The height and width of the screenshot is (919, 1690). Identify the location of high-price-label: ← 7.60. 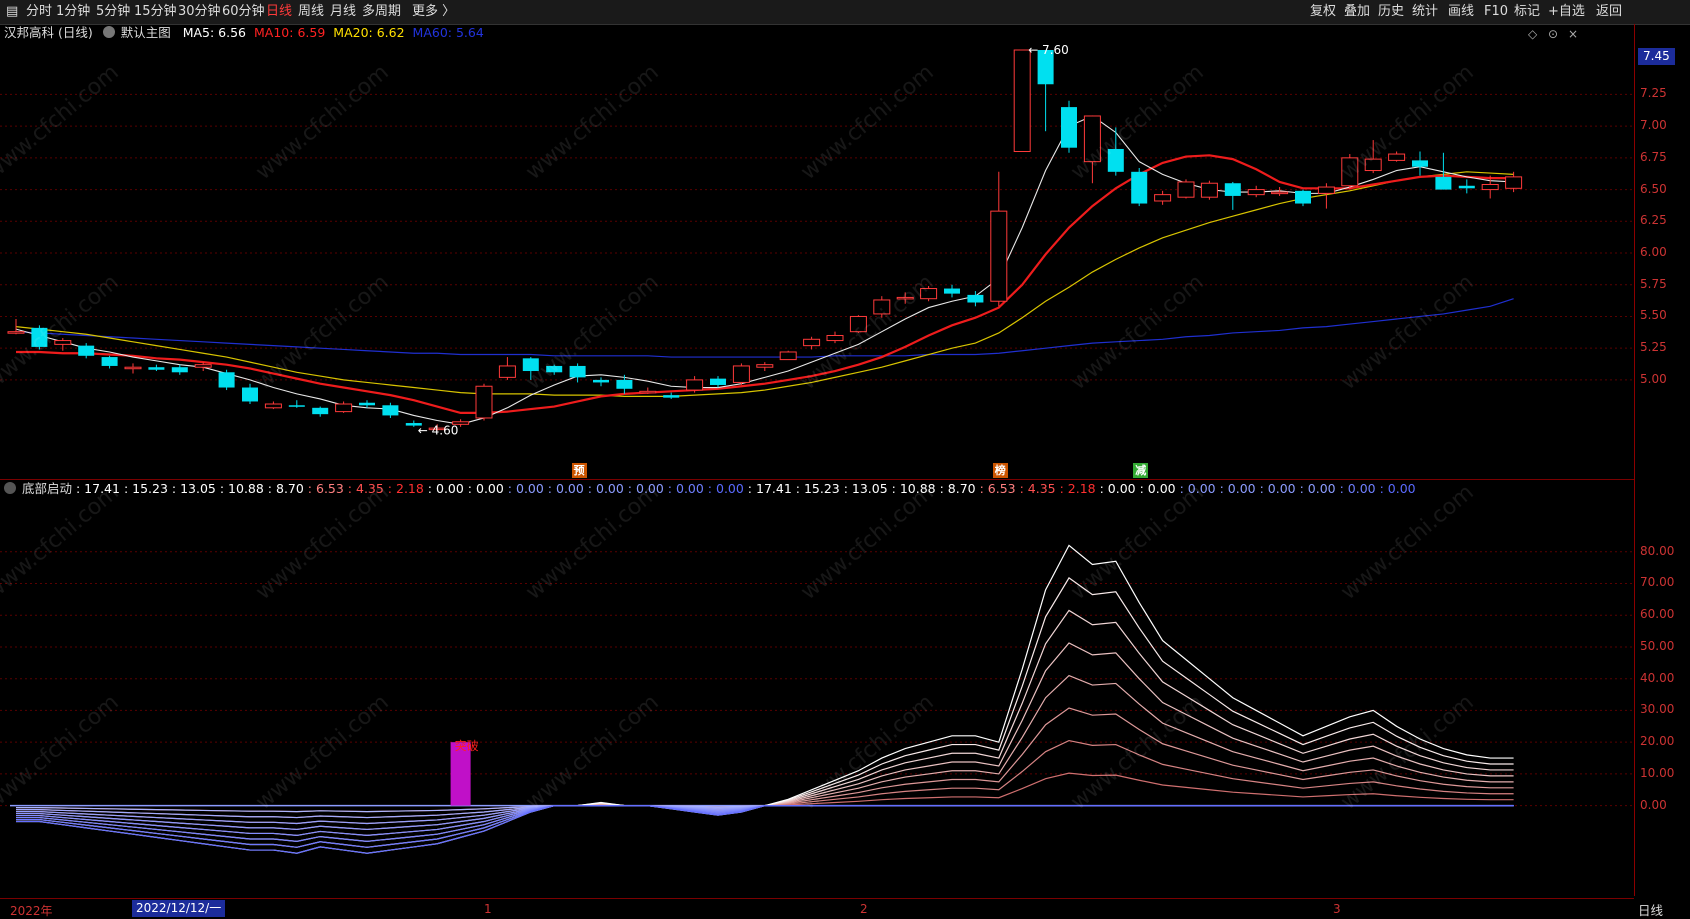
(1048, 50).